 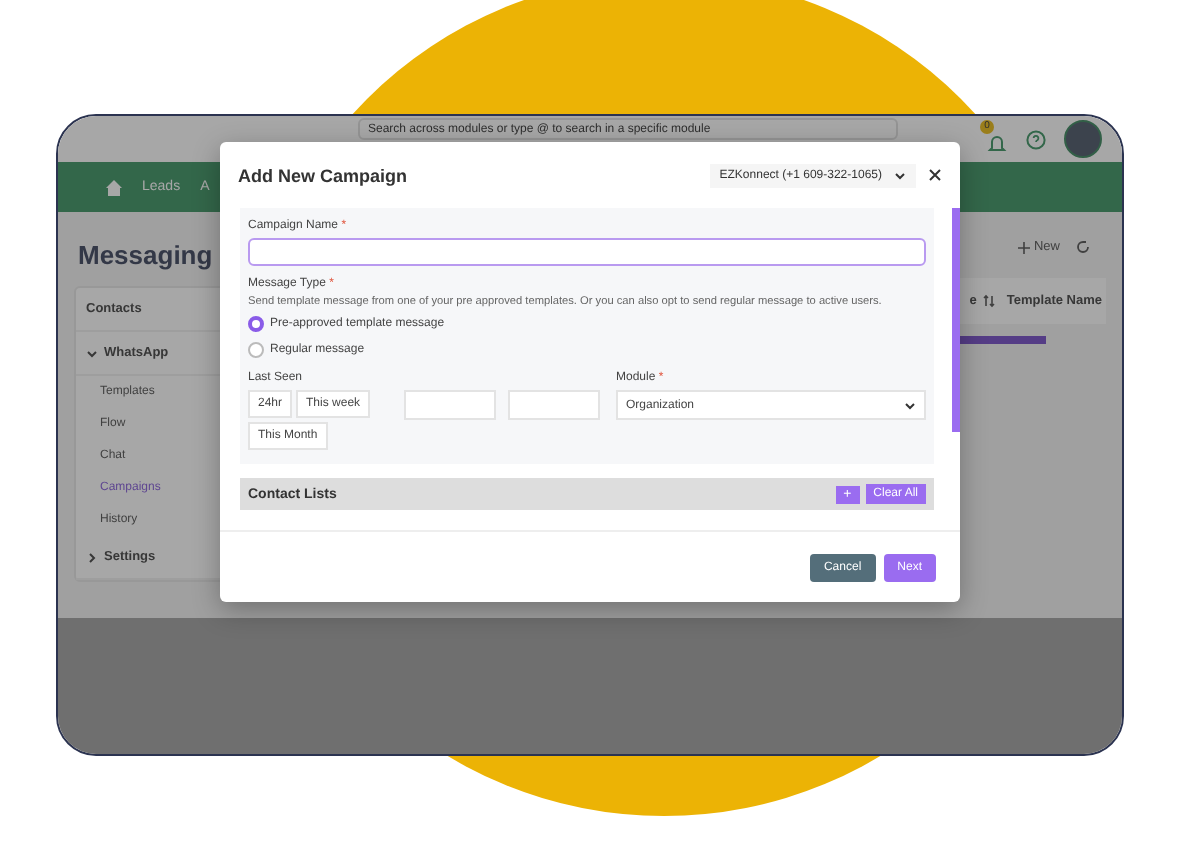 I want to click on close-button, so click(x=935, y=175).